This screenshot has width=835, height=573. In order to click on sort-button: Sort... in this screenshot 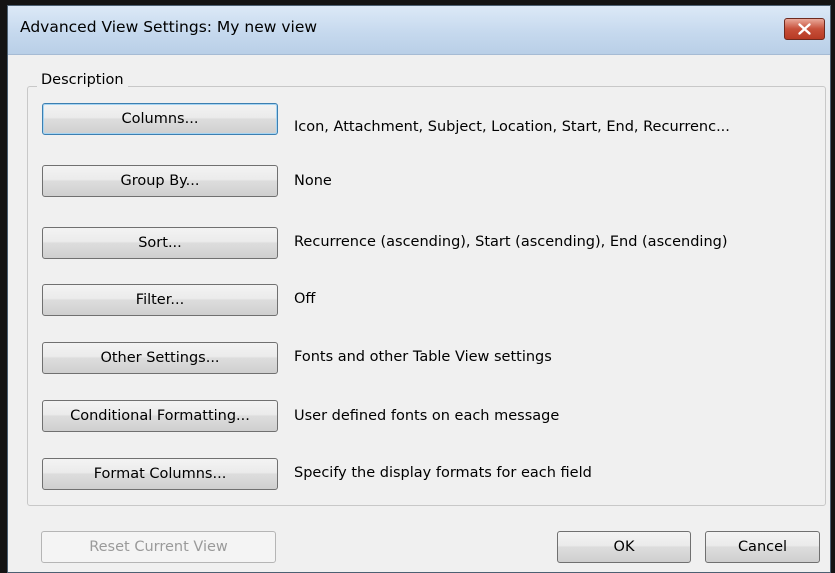, I will do `click(160, 243)`.